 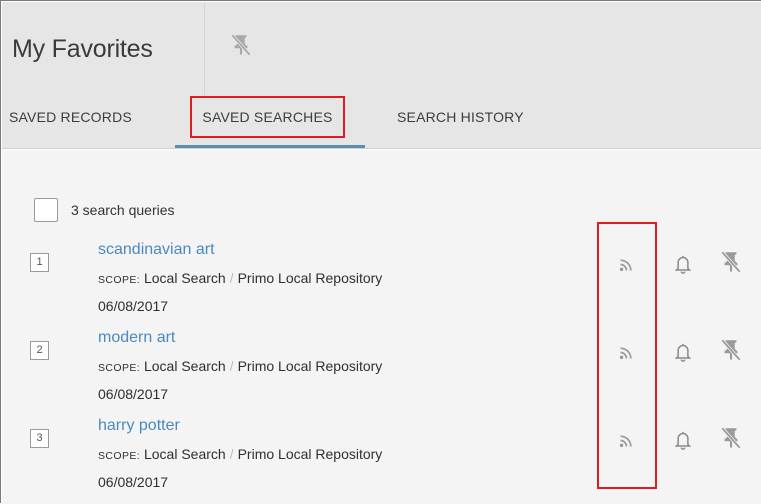 I want to click on query-count: 3 search queries, so click(x=123, y=210).